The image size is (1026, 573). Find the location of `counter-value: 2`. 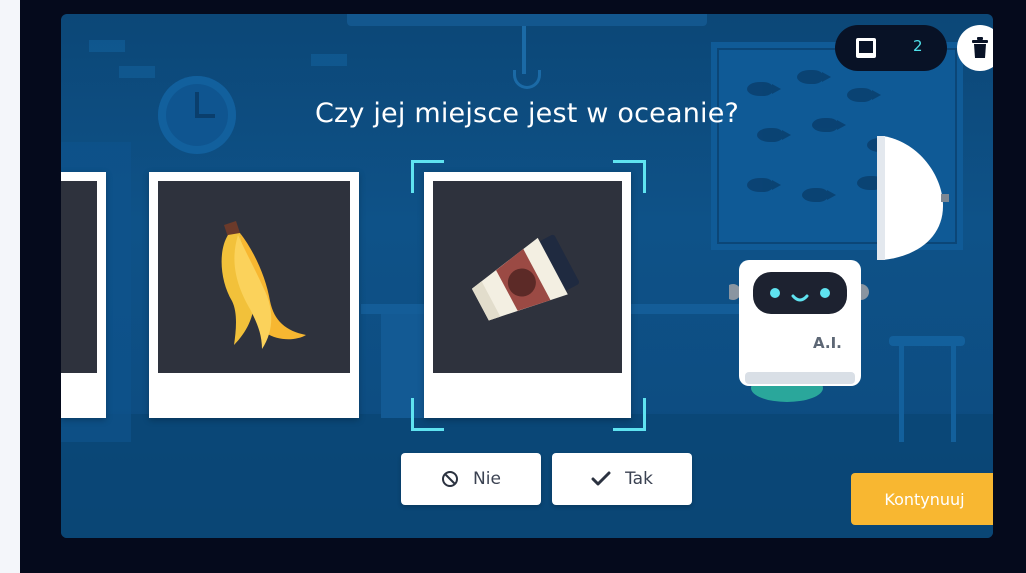

counter-value: 2 is located at coordinates (918, 46).